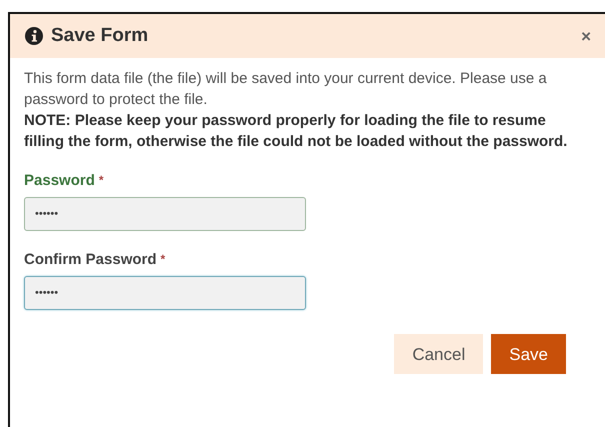 The image size is (605, 427). I want to click on dialog-title: Save Form, so click(99, 36).